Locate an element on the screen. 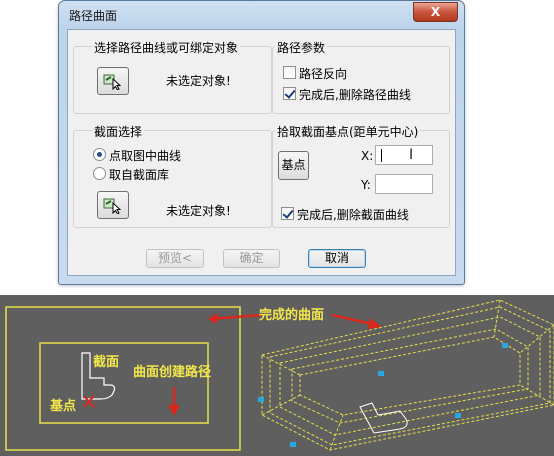 The height and width of the screenshot is (456, 554). delete-section-curve-checkbox is located at coordinates (287, 213).